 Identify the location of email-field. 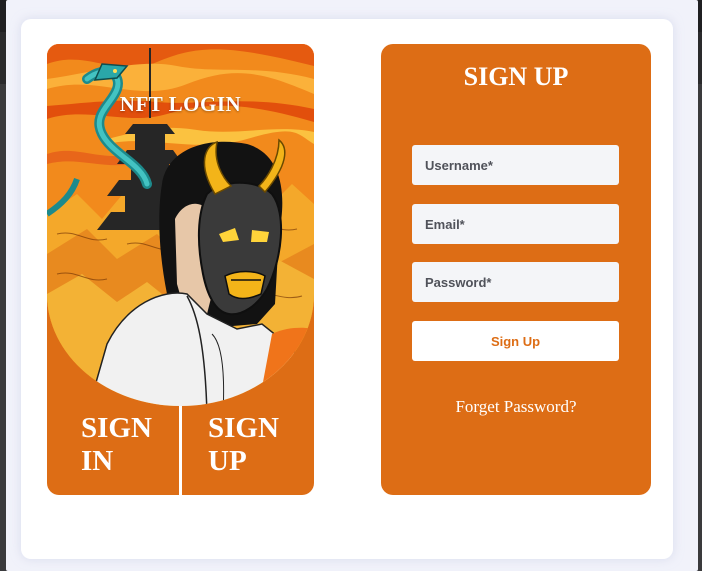
(515, 224).